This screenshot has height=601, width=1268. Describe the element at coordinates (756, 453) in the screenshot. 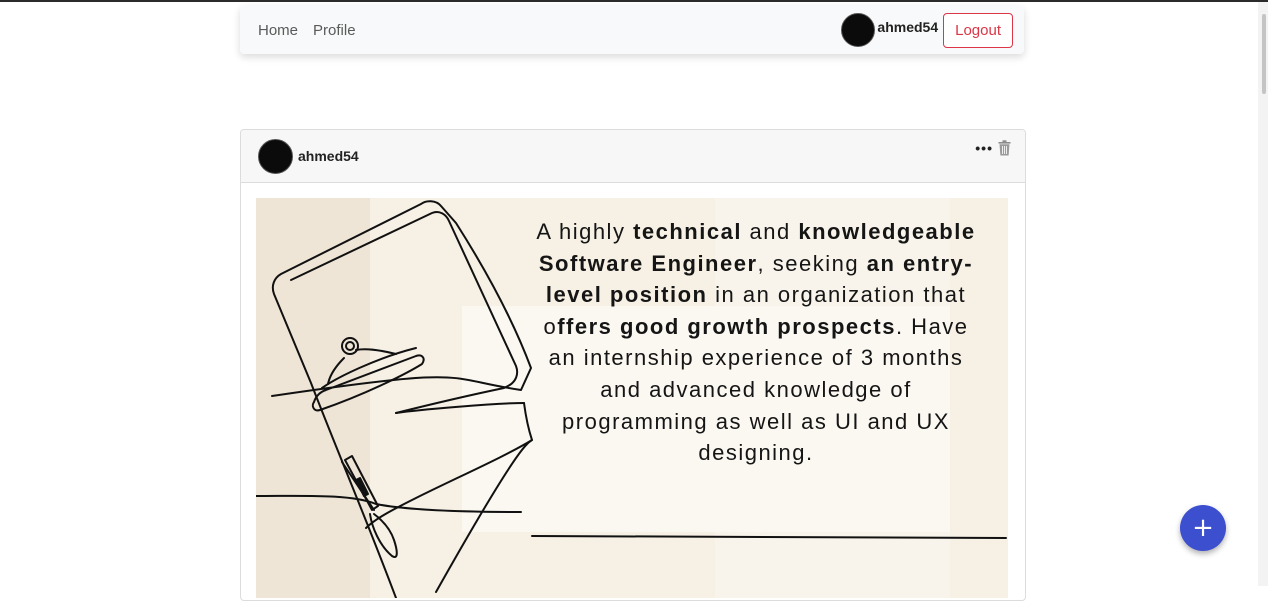

I see `text-line: designing.` at that location.